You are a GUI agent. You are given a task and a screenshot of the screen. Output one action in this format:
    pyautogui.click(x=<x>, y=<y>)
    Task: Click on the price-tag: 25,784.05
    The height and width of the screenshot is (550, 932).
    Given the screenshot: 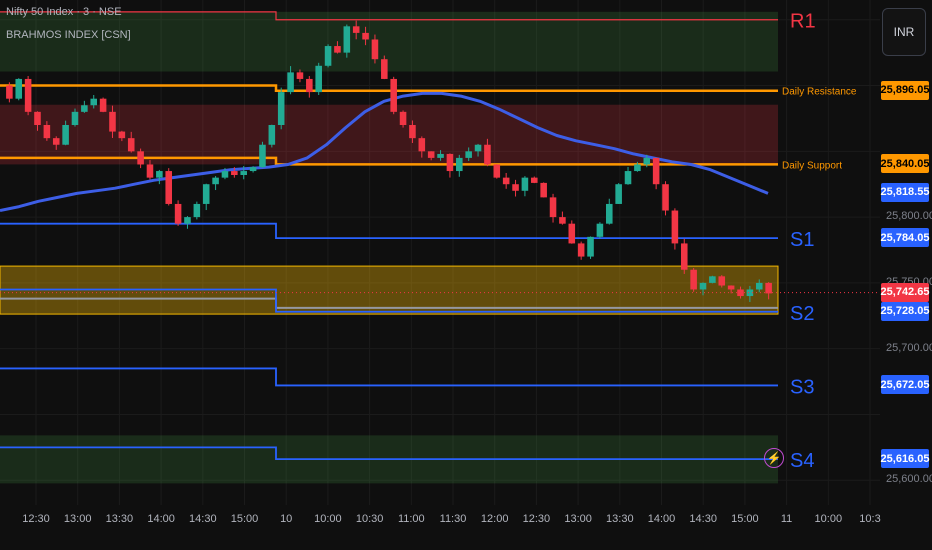 What is the action you would take?
    pyautogui.click(x=905, y=238)
    